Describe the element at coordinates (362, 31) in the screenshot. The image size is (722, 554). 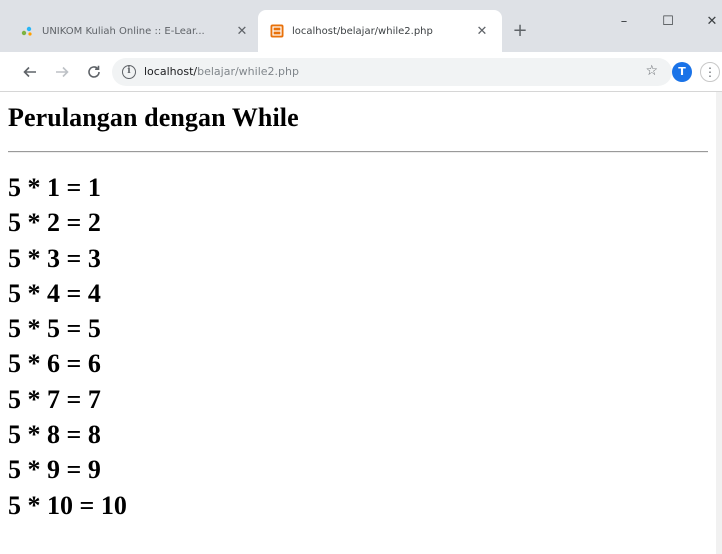
I see `tab-title: localhost/belajar/while2.php` at that location.